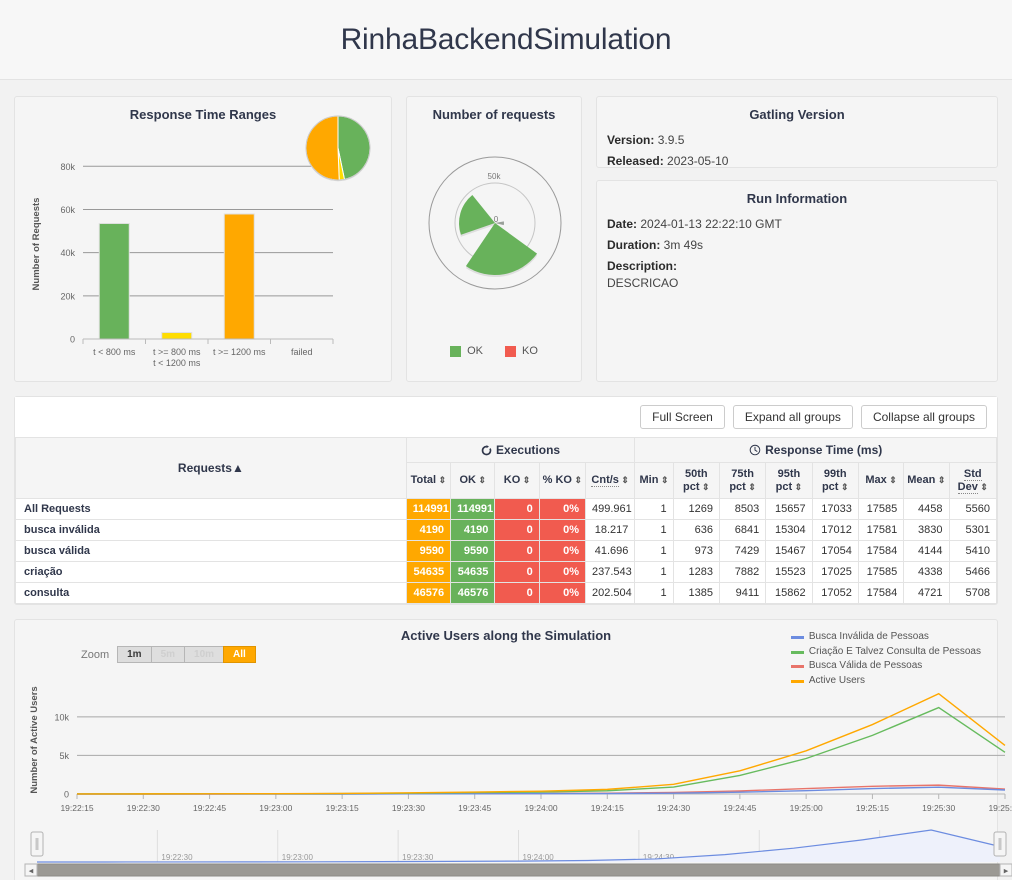 This screenshot has width=1012, height=880. I want to click on cell-ok: 46576, so click(473, 593).